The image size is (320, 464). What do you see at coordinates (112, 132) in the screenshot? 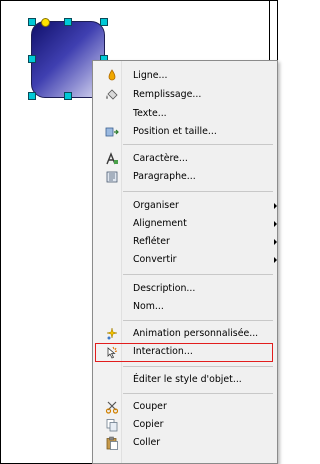
I see `position-size-icon` at bounding box center [112, 132].